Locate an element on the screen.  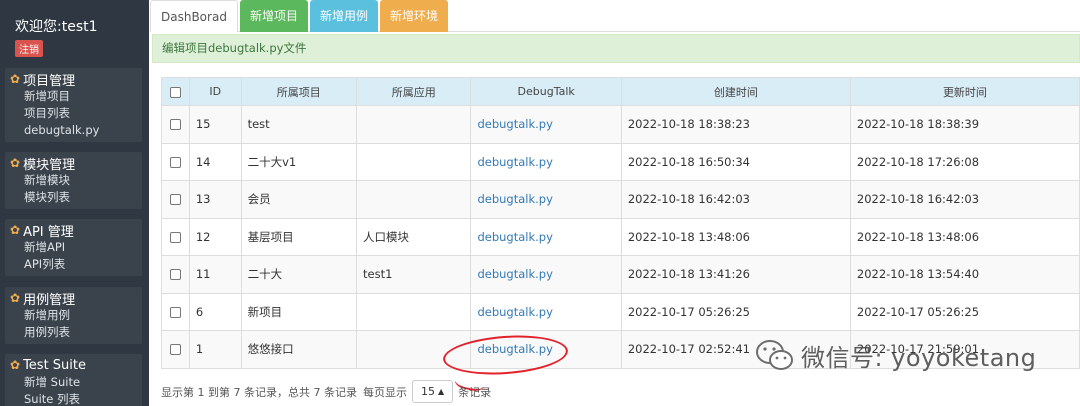
menu-item-add-suite: 新增 Suite is located at coordinates (73, 382).